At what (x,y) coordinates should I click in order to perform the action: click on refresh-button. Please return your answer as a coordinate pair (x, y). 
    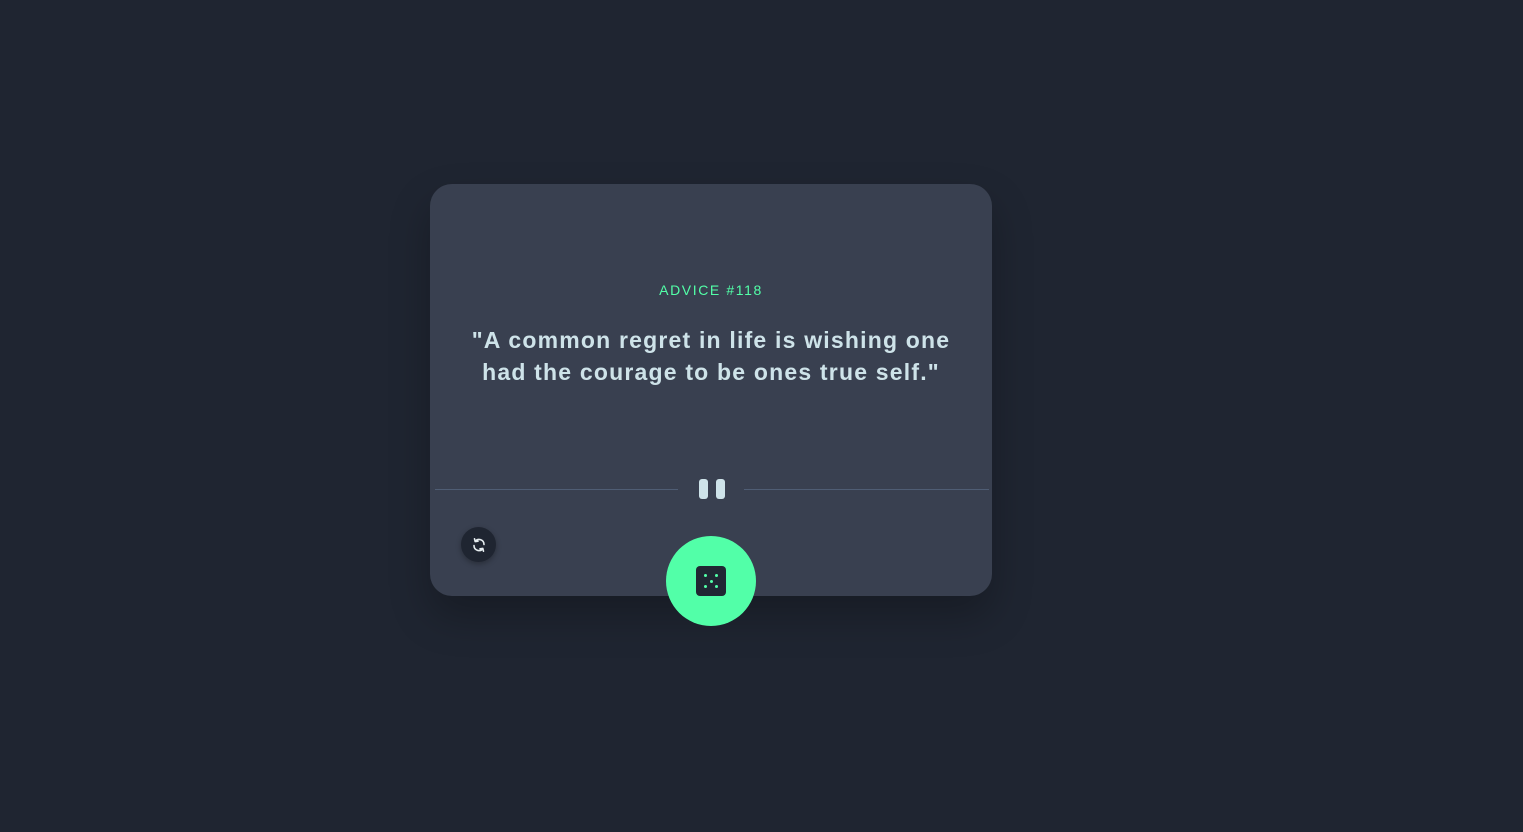
    Looking at the image, I should click on (478, 544).